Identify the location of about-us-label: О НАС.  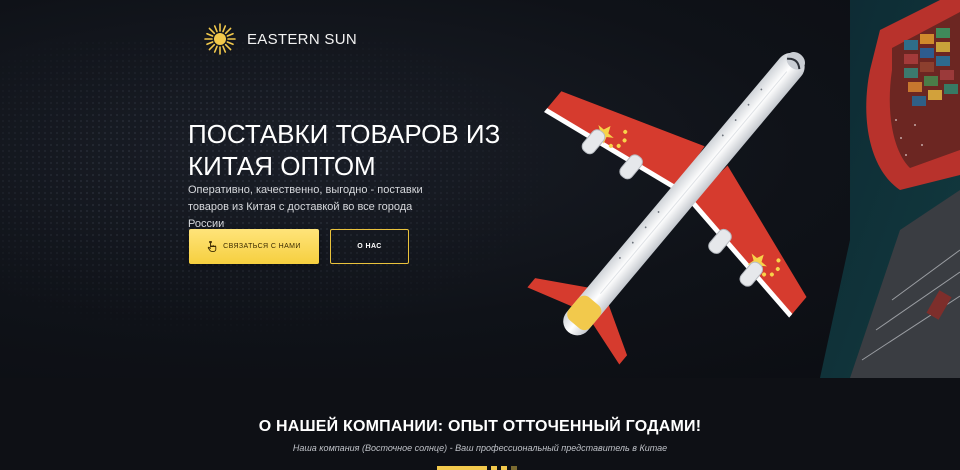
(369, 246).